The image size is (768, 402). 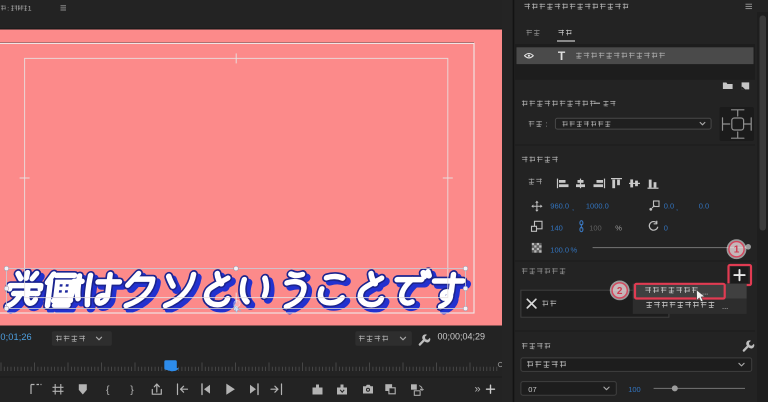 I want to click on svg-text: 100.0, so click(x=559, y=250).